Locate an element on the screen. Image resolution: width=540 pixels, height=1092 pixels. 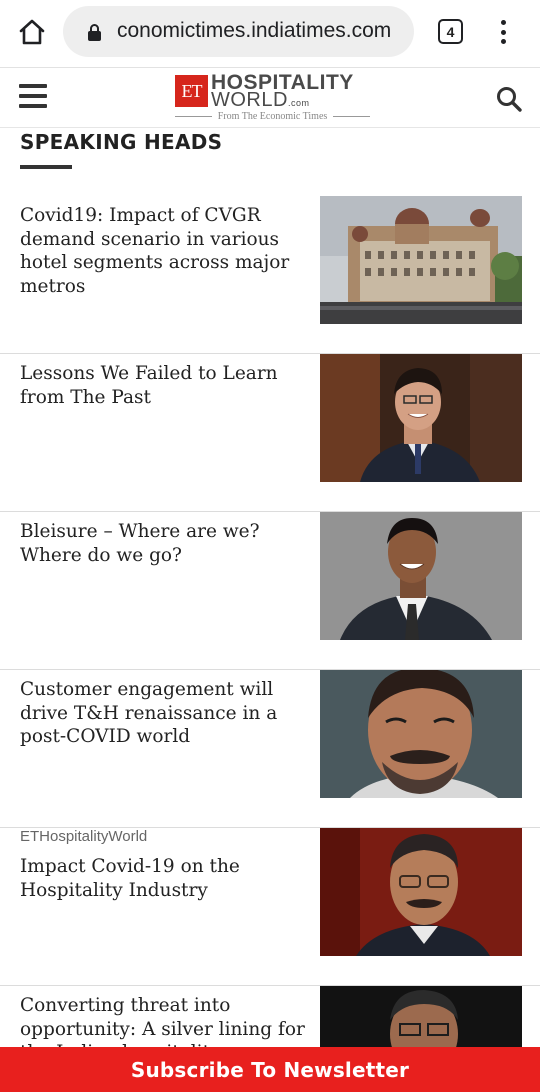
article-item: Bleisure – Where are we? Where do we go? is located at coordinates (270, 591).